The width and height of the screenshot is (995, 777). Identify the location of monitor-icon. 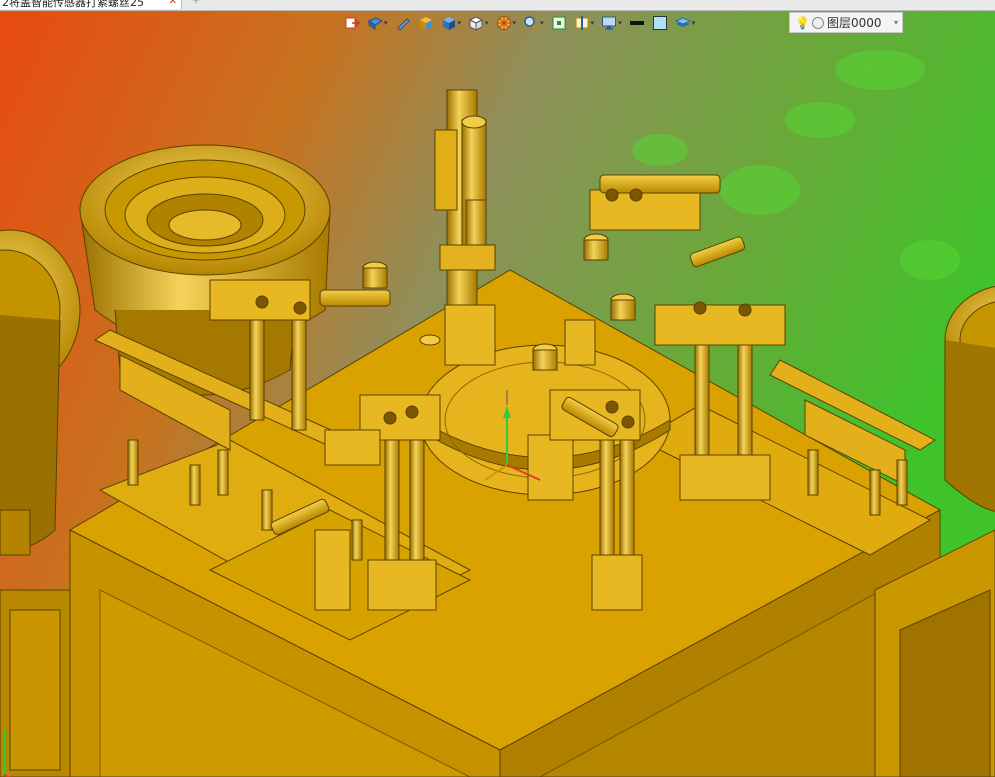
(609, 23).